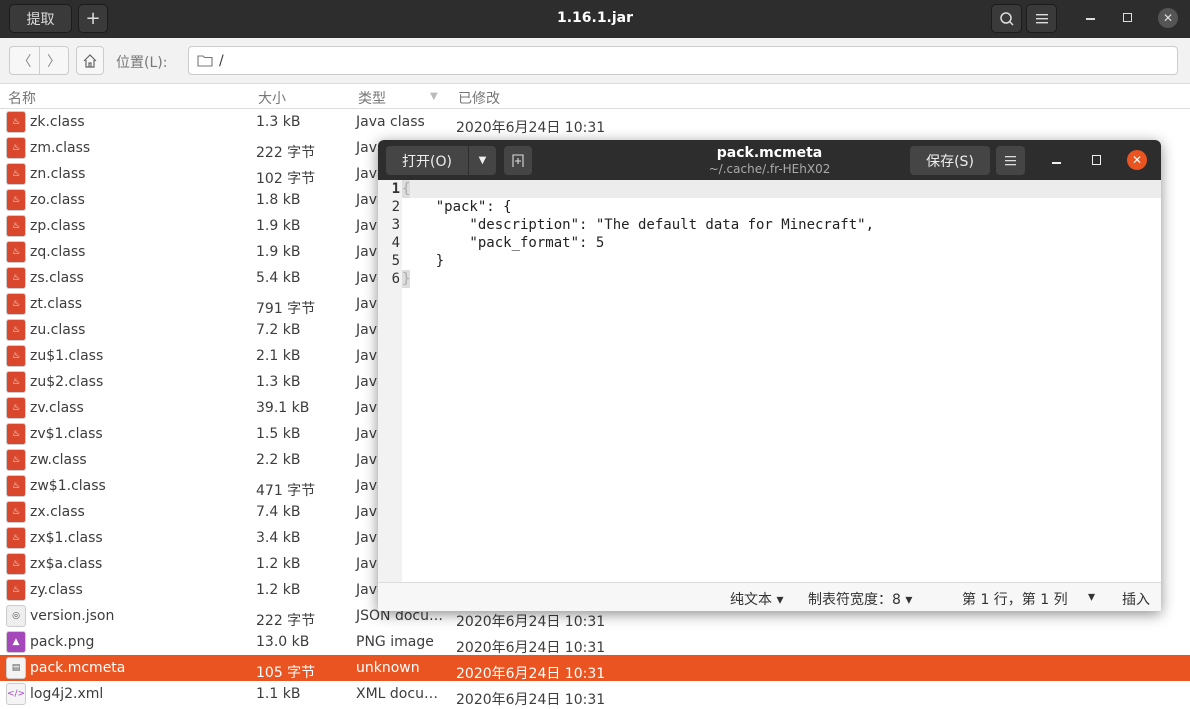 The image size is (1190, 709). I want to click on file-size: 7.2 kB, so click(278, 330).